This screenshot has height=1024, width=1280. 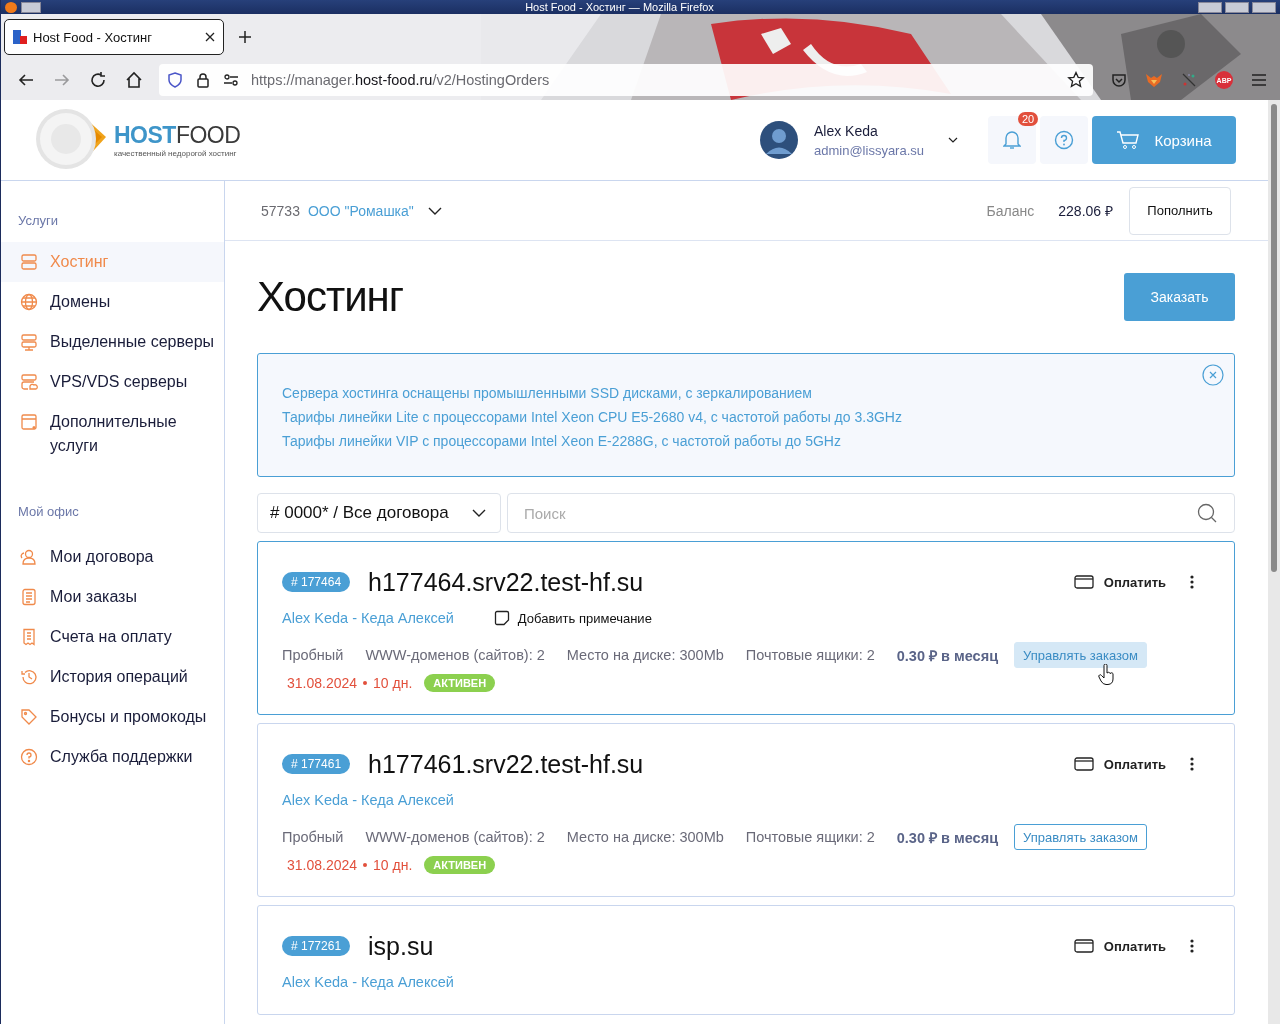 I want to click on tag-icon, so click(x=29, y=717).